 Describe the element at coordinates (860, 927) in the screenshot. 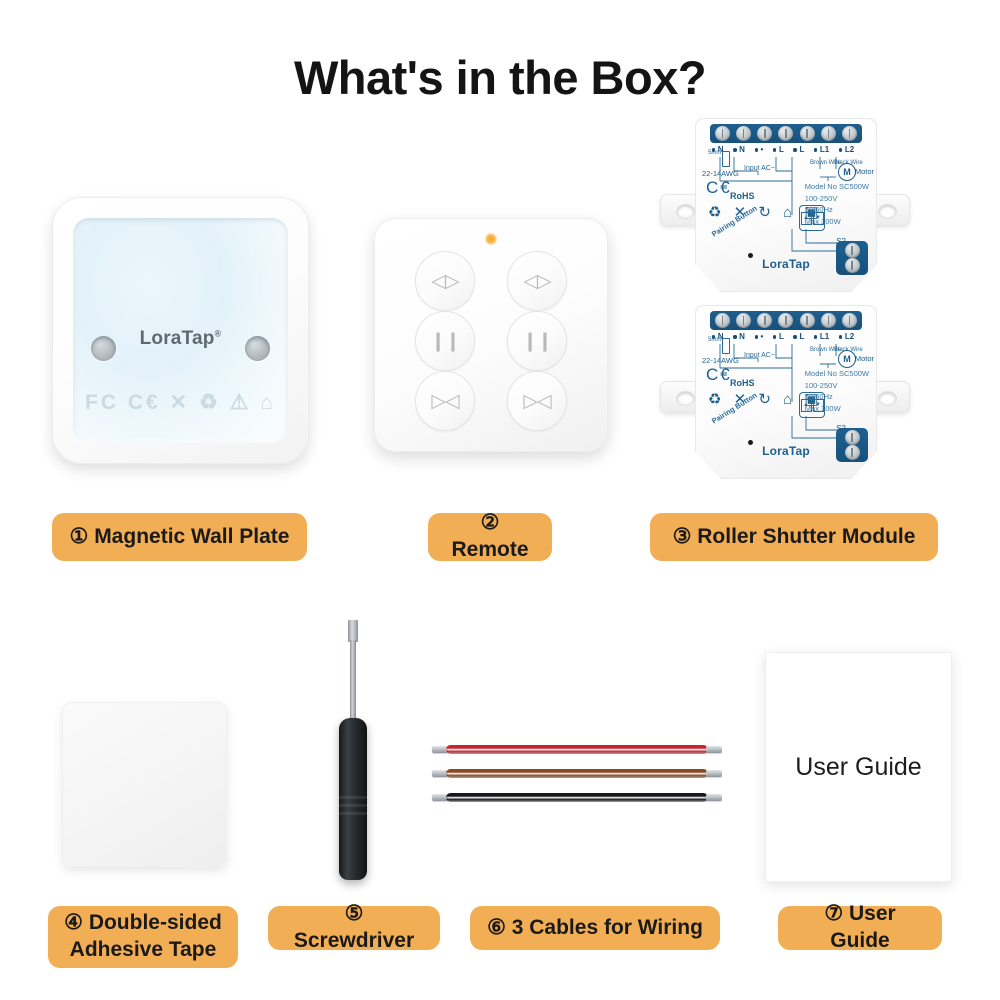

I see `label-user-guide: ⑦ User Guide` at that location.